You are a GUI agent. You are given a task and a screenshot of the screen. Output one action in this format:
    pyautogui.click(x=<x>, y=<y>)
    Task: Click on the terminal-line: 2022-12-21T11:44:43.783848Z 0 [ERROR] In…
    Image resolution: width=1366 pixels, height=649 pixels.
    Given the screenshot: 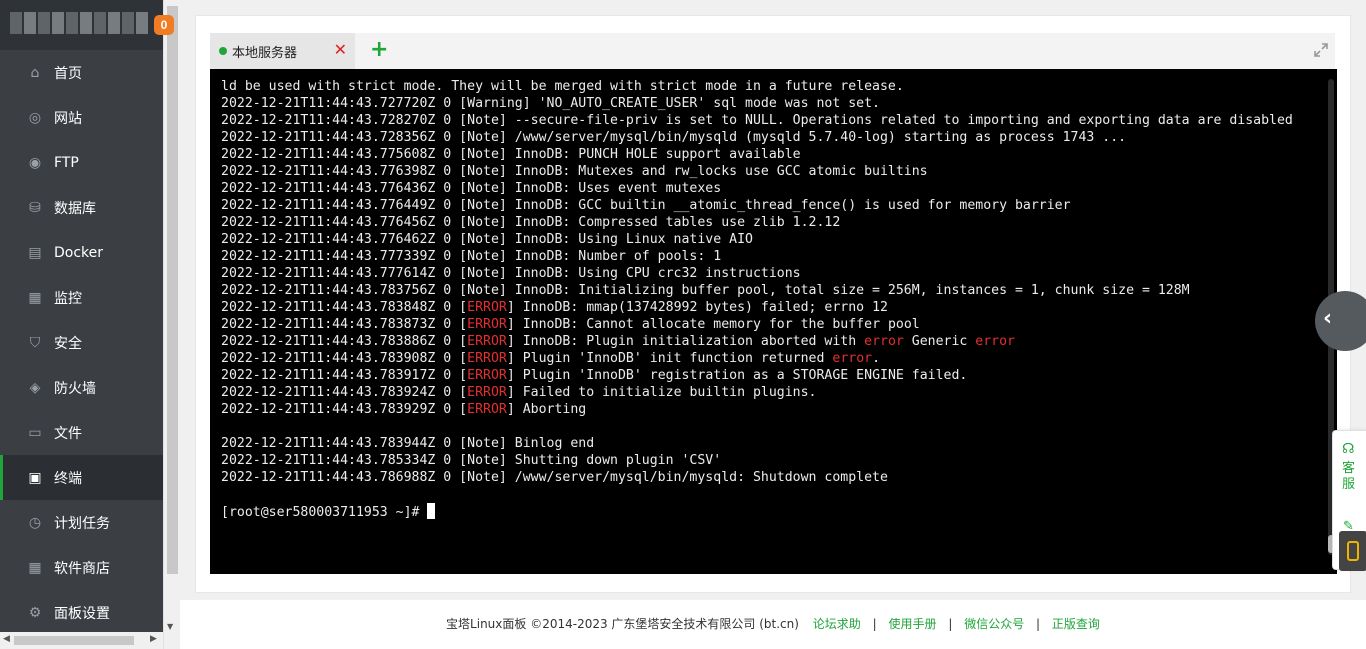 What is the action you would take?
    pyautogui.click(x=554, y=307)
    